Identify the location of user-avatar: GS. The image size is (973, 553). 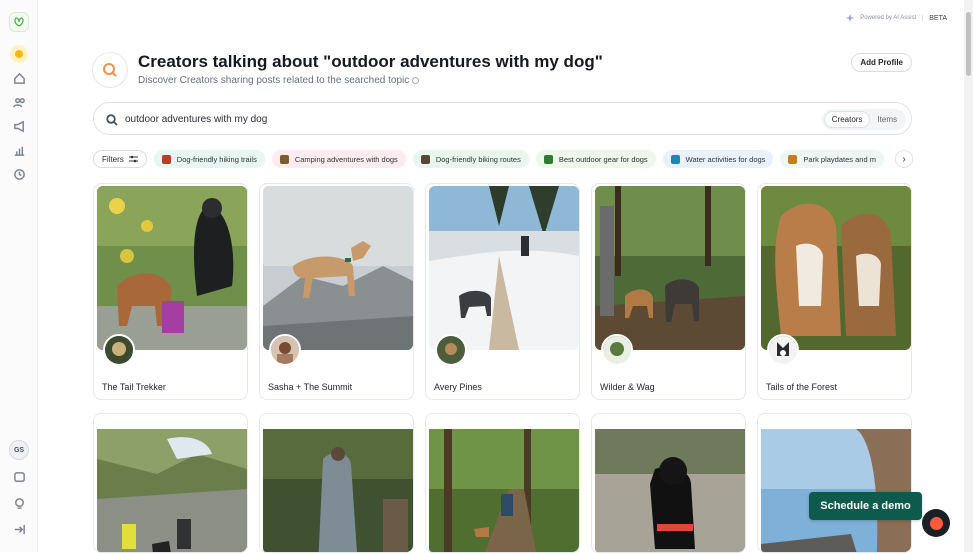
(19, 450).